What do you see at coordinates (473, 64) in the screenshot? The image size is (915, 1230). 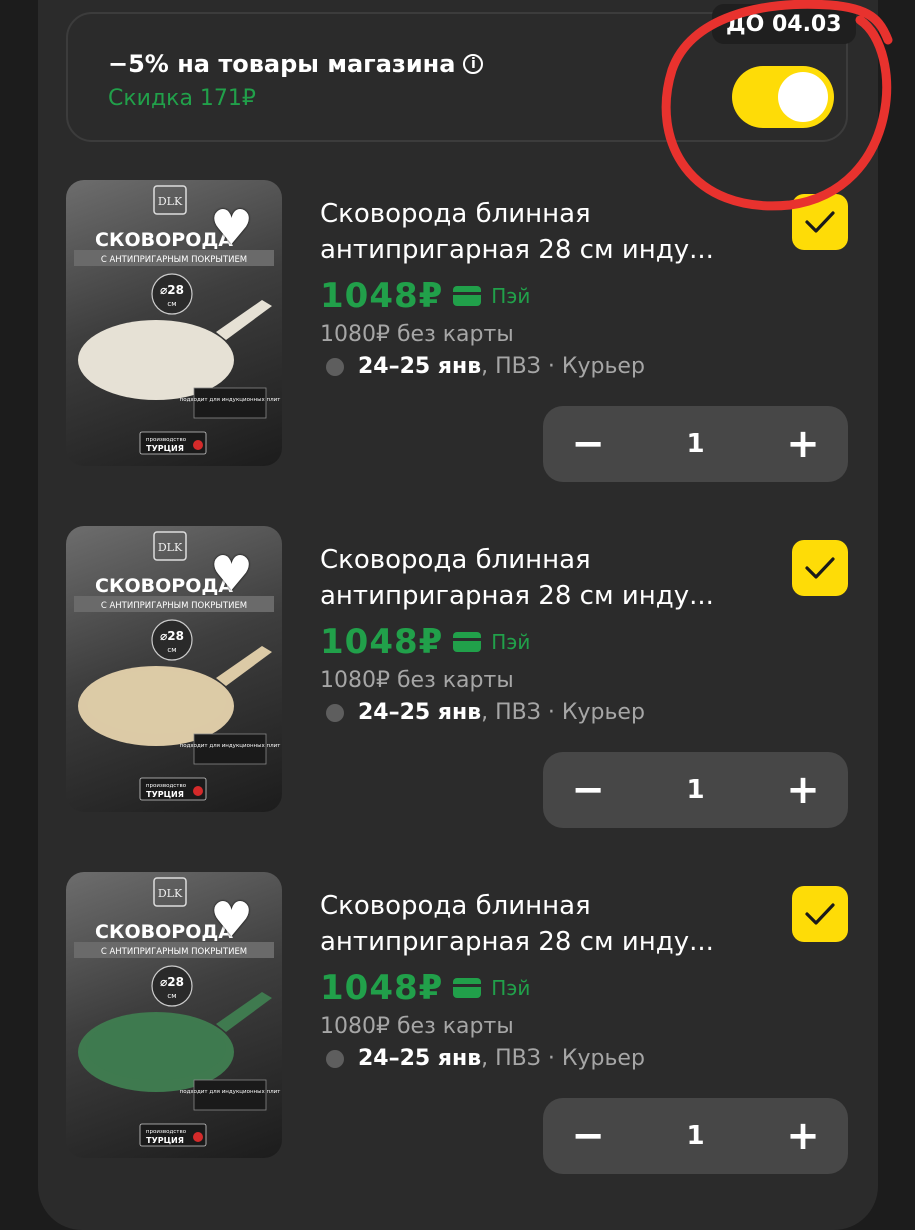 I see `info-icon: i` at bounding box center [473, 64].